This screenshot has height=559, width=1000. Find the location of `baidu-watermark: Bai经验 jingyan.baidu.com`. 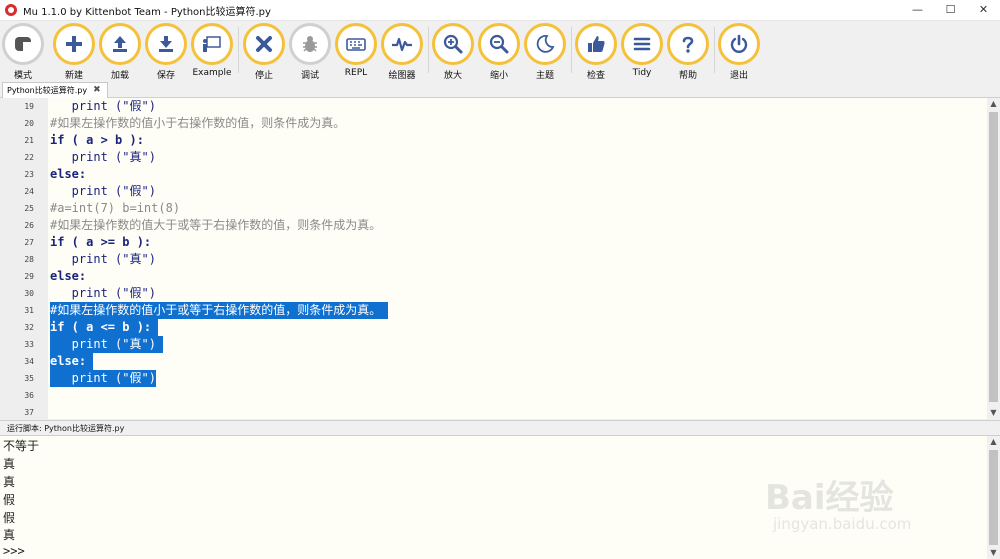

baidu-watermark: Bai经验 jingyan.baidu.com is located at coordinates (865, 505).